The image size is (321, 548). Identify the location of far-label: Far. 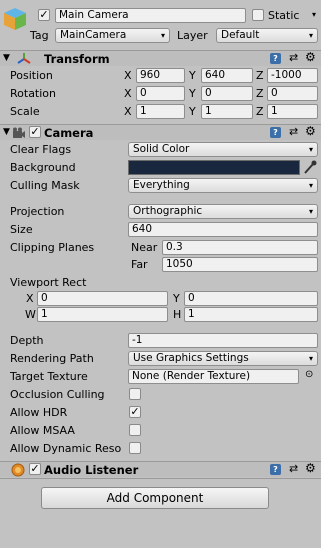
(139, 264).